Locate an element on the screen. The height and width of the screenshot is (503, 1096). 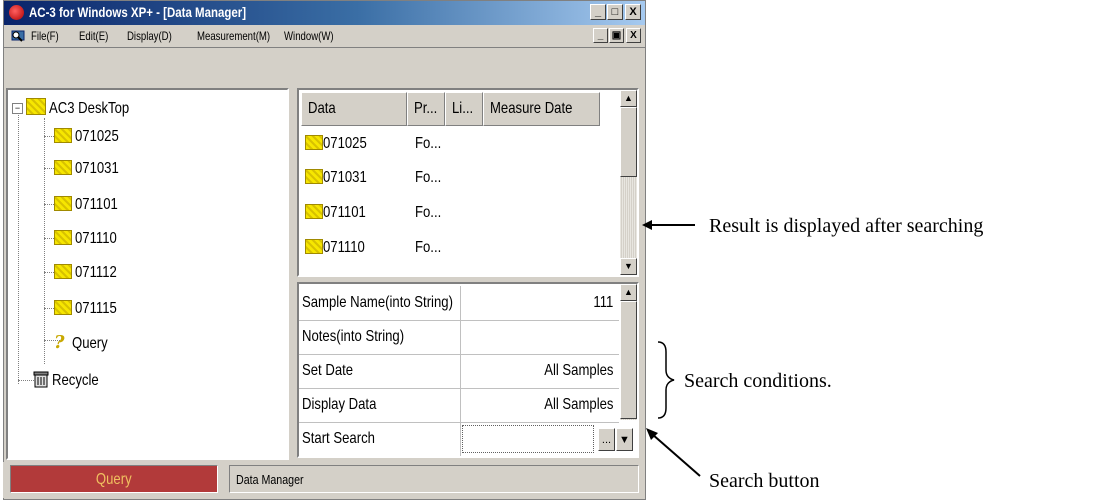
annotation-button: Search button is located at coordinates (764, 481).